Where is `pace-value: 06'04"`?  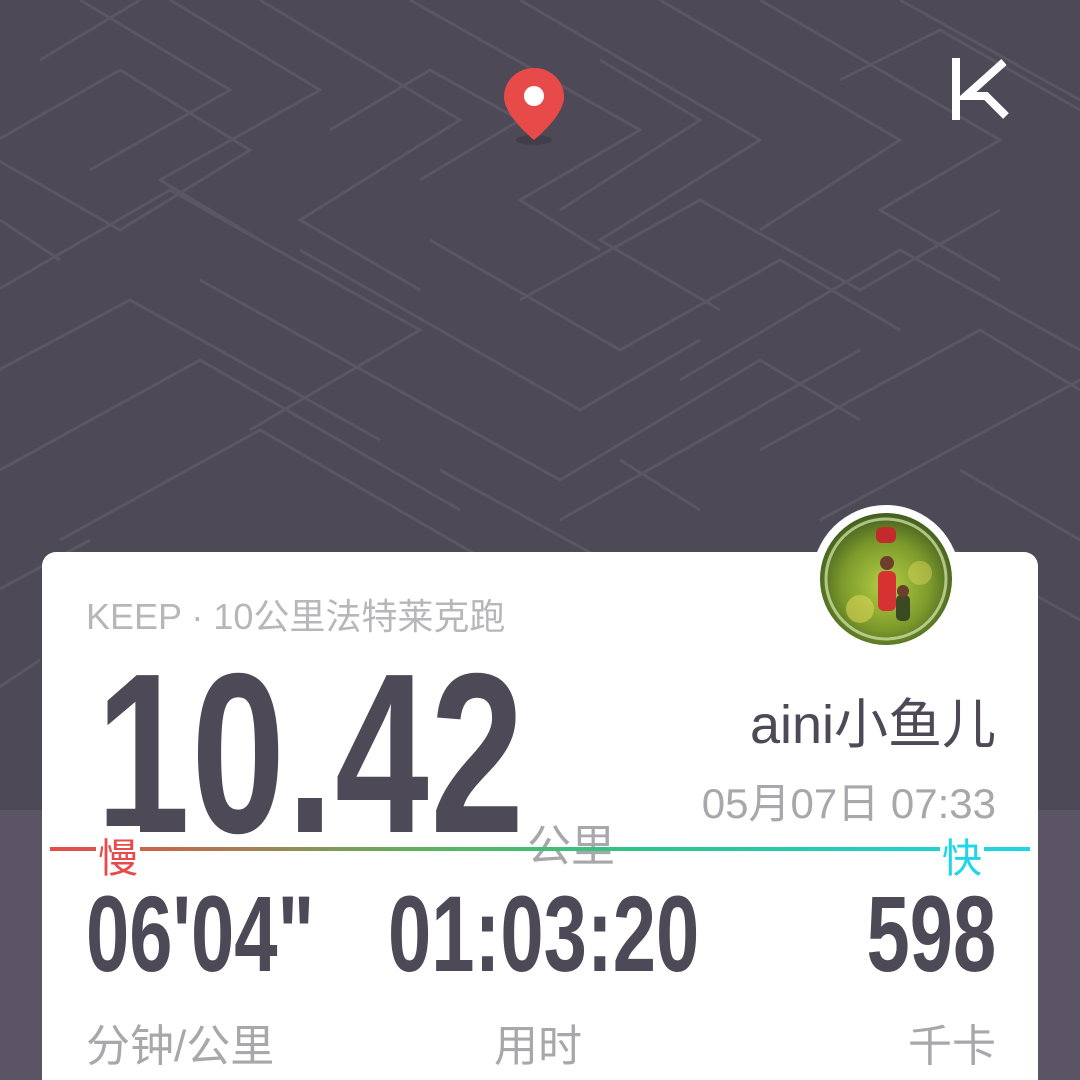
pace-value: 06'04" is located at coordinates (200, 933).